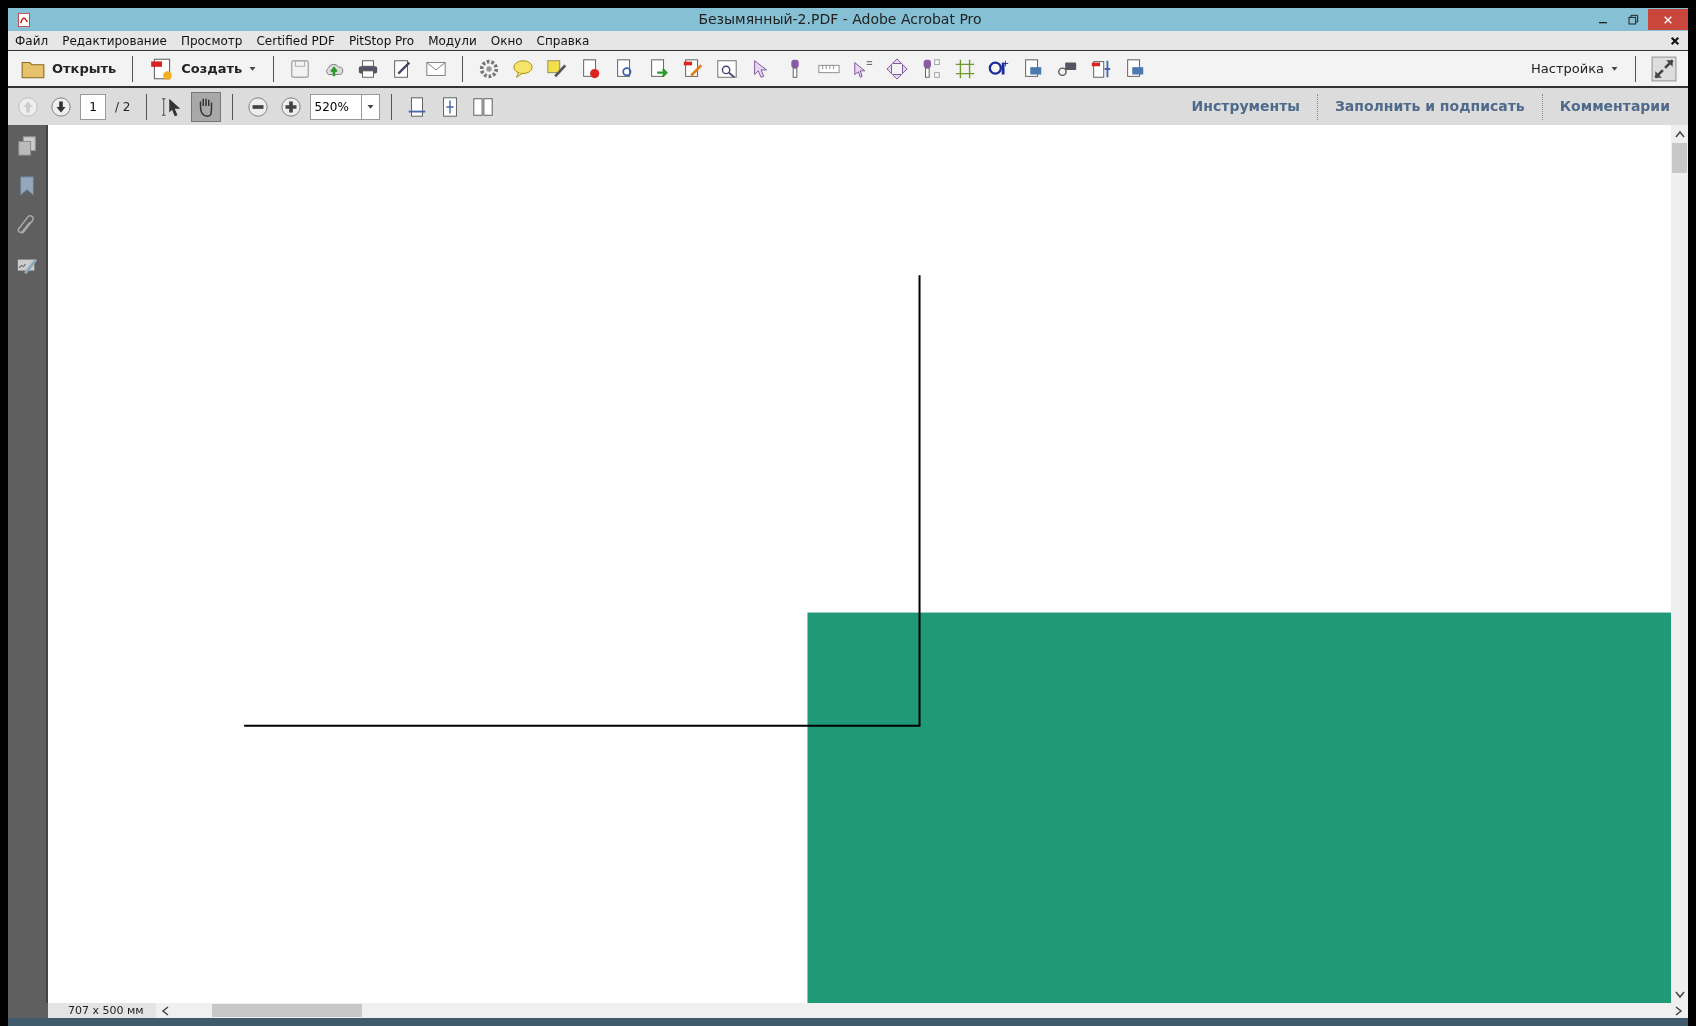 The width and height of the screenshot is (1696, 1026). I want to click on pages-icon, so click(27, 146).